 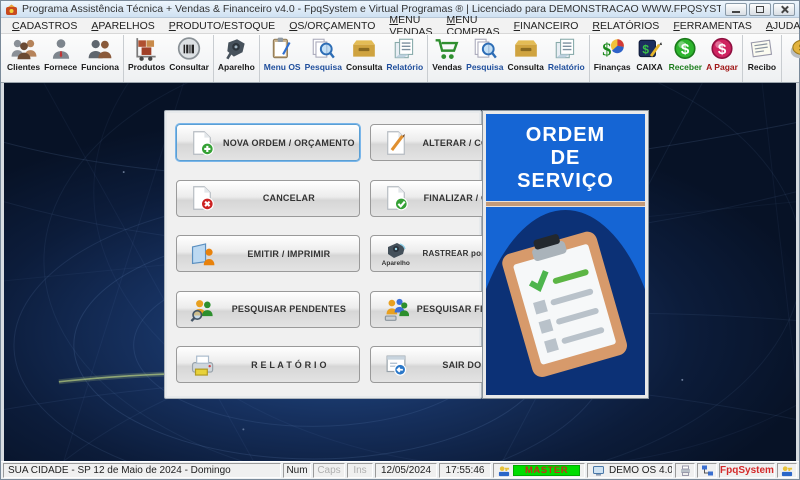 What do you see at coordinates (61, 67) in the screenshot?
I see `toolbar-label: Fornece` at bounding box center [61, 67].